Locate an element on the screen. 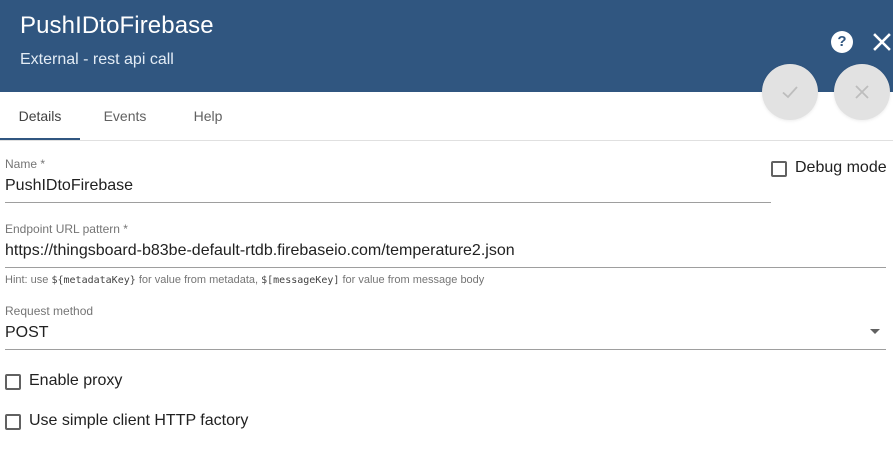 The image size is (893, 451). hint-prefix: Hint: use is located at coordinates (28, 280).